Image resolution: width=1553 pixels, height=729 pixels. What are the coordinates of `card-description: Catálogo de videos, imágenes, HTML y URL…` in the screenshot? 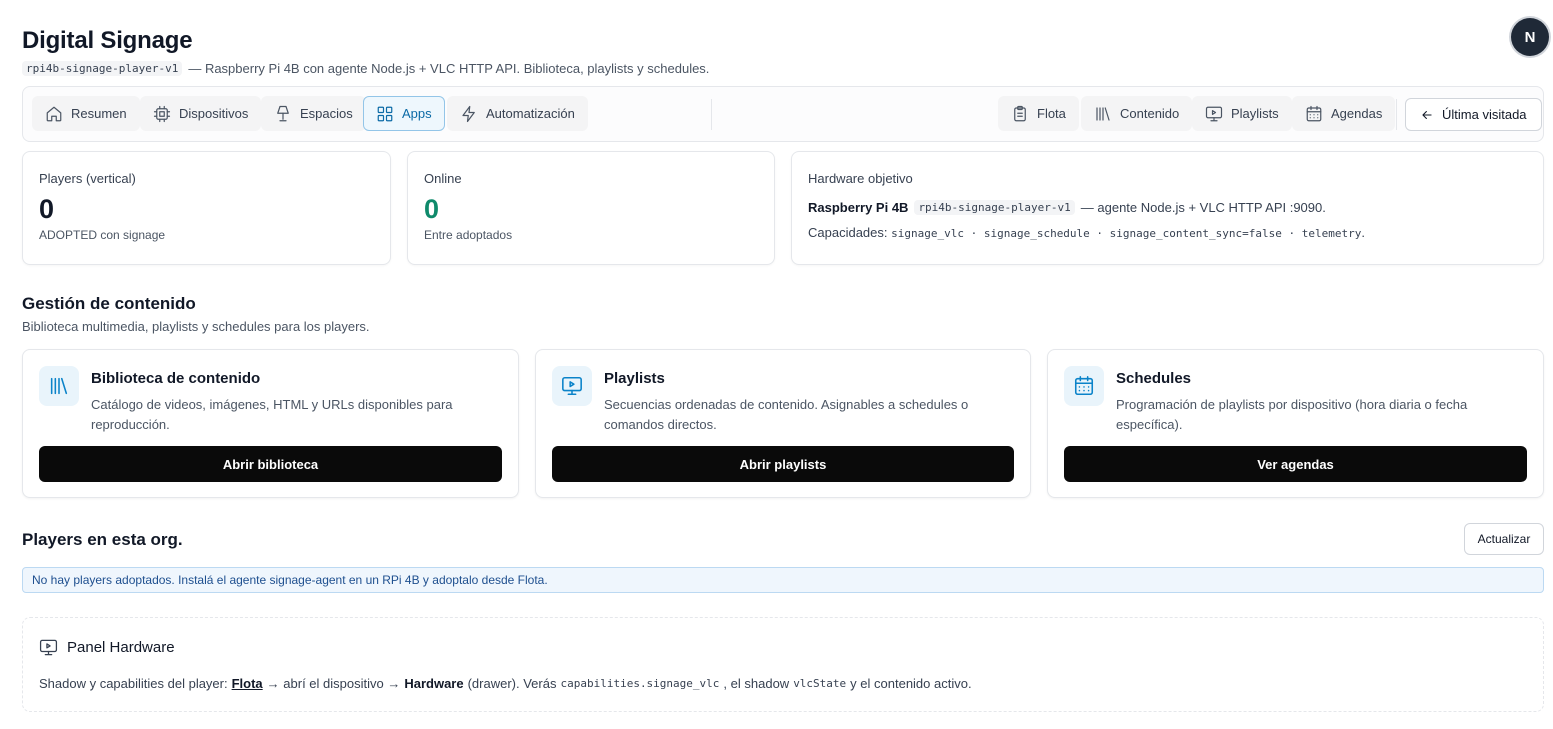 It's located at (272, 414).